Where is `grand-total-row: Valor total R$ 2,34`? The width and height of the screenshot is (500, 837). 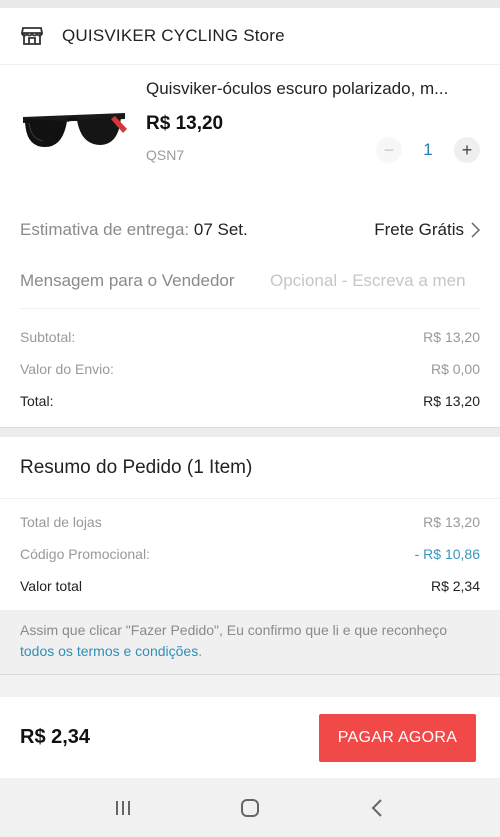
grand-total-row: Valor total R$ 2,34 is located at coordinates (250, 586).